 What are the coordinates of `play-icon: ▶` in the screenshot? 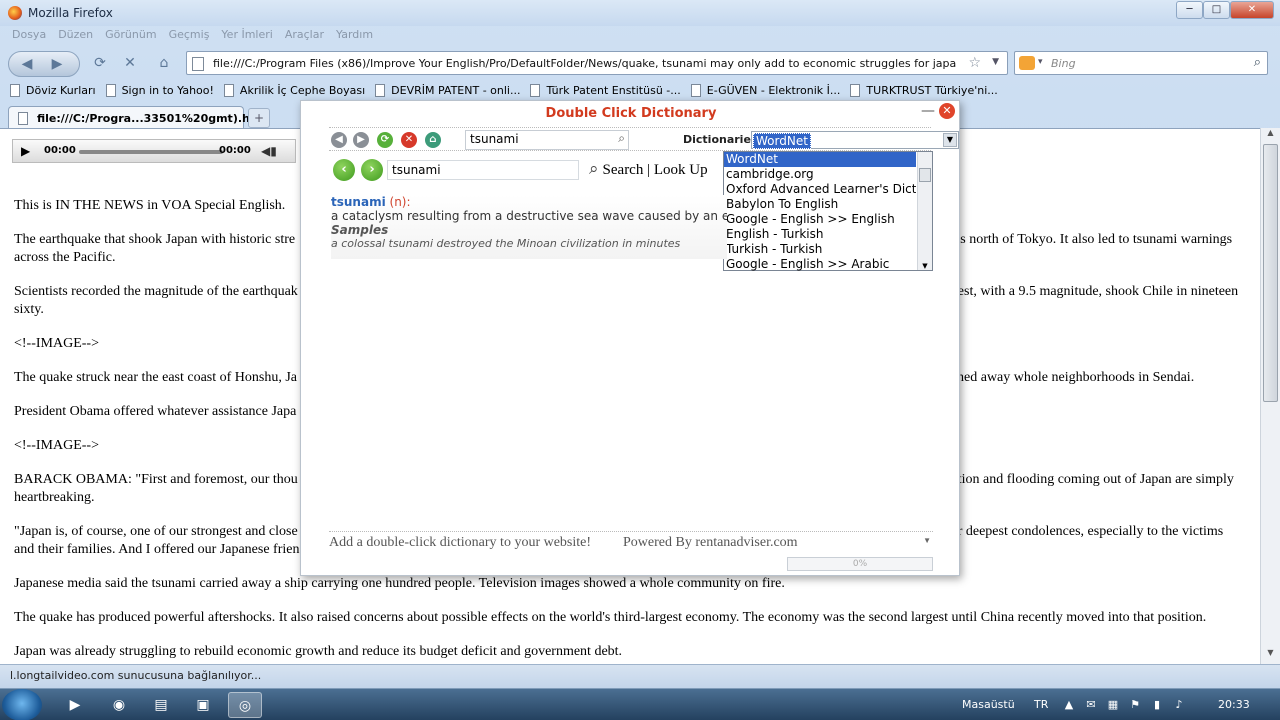 It's located at (25, 151).